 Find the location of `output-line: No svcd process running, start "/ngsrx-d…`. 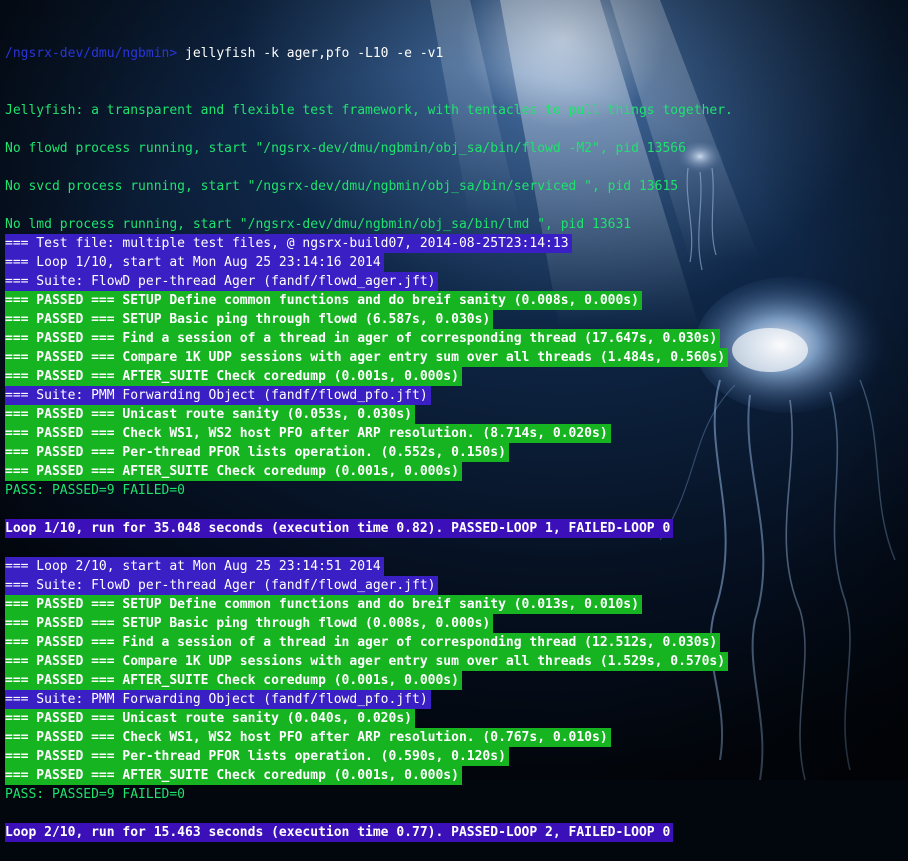

output-line: No svcd process running, start "/ngsrx-d… is located at coordinates (342, 186).